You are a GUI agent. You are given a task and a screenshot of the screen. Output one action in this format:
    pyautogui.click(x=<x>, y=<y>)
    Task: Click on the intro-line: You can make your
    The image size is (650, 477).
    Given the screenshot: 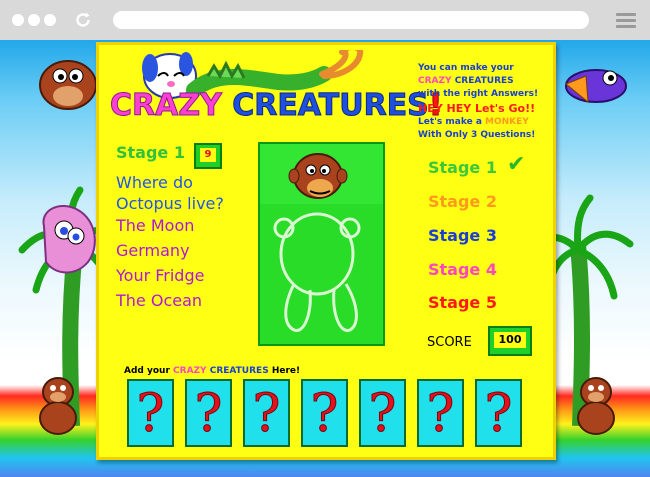 What is the action you would take?
    pyautogui.click(x=466, y=68)
    